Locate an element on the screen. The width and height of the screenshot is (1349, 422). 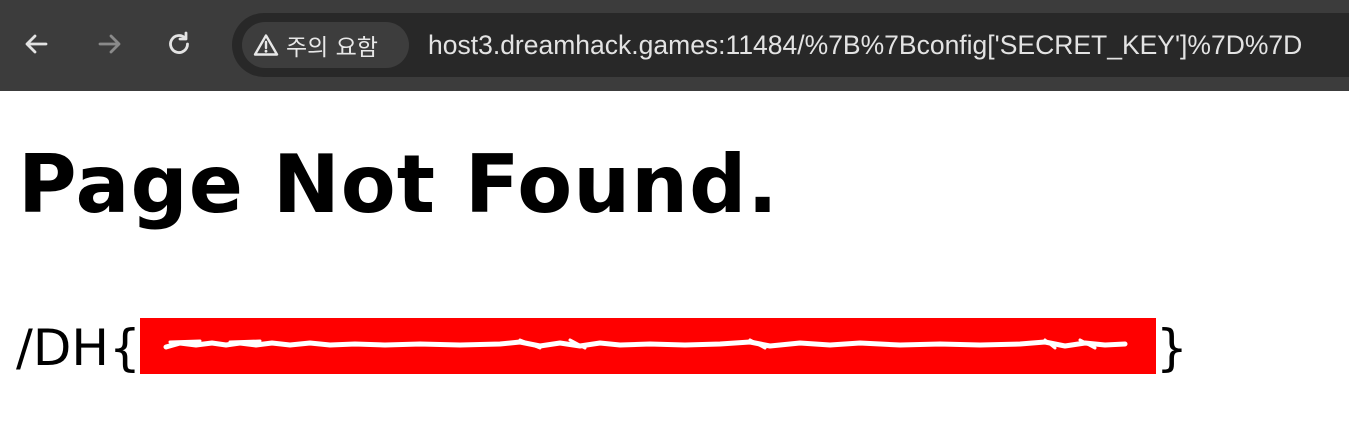
page-title: Page Not Found. is located at coordinates (398, 184).